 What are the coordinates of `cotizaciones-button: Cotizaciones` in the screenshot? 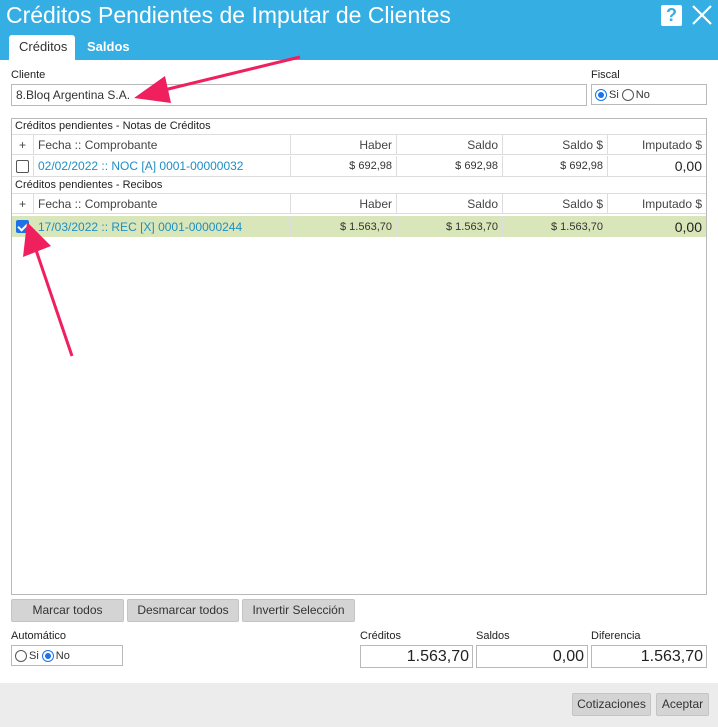 It's located at (611, 704).